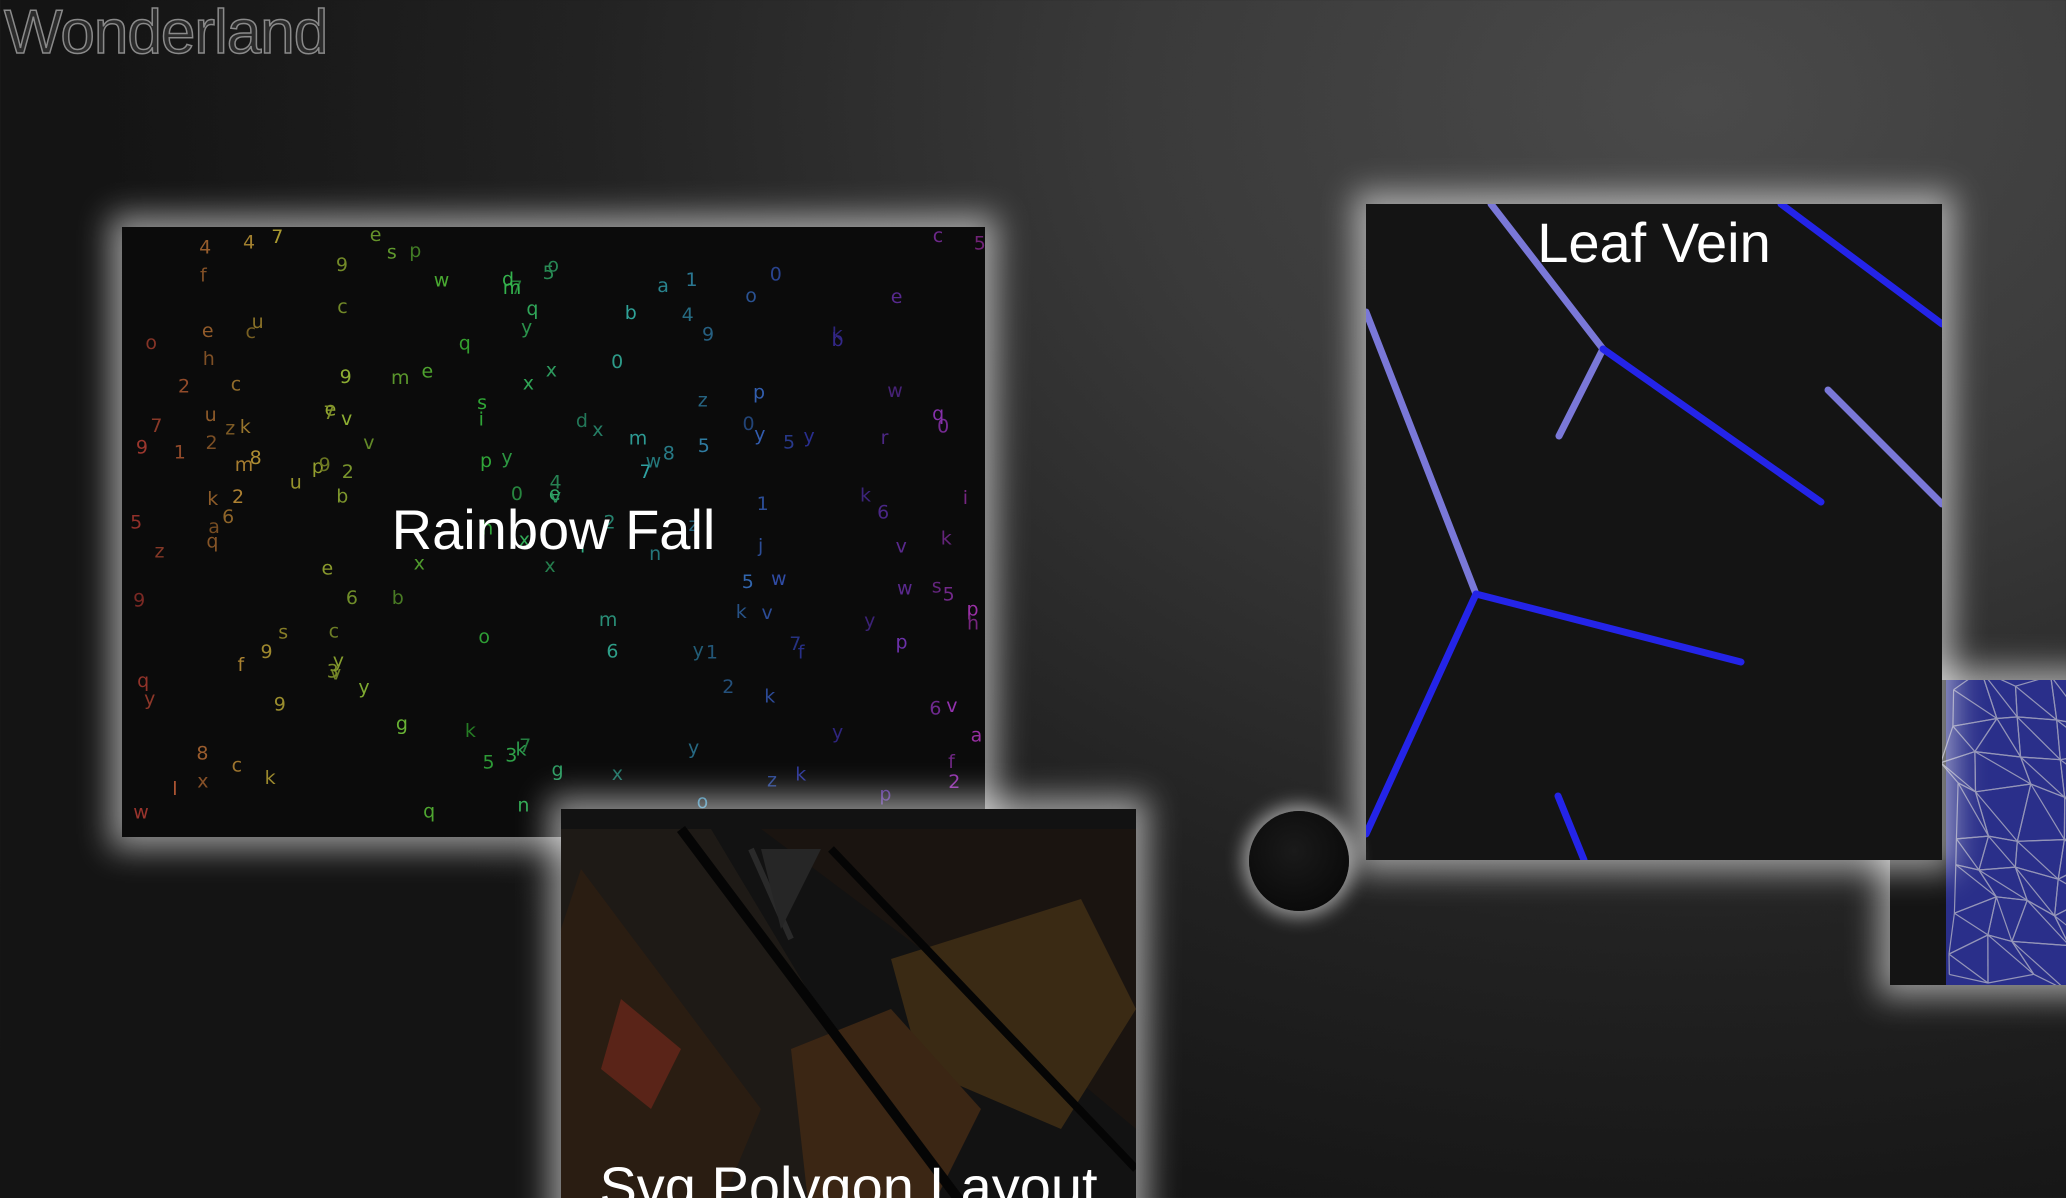 Image resolution: width=2066 pixels, height=1198 pixels. I want to click on falling-glyph: o, so click(151, 343).